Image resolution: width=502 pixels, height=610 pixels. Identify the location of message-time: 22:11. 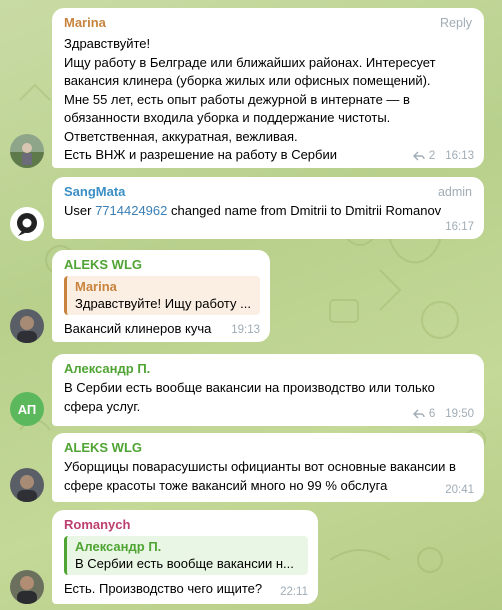
(294, 592).